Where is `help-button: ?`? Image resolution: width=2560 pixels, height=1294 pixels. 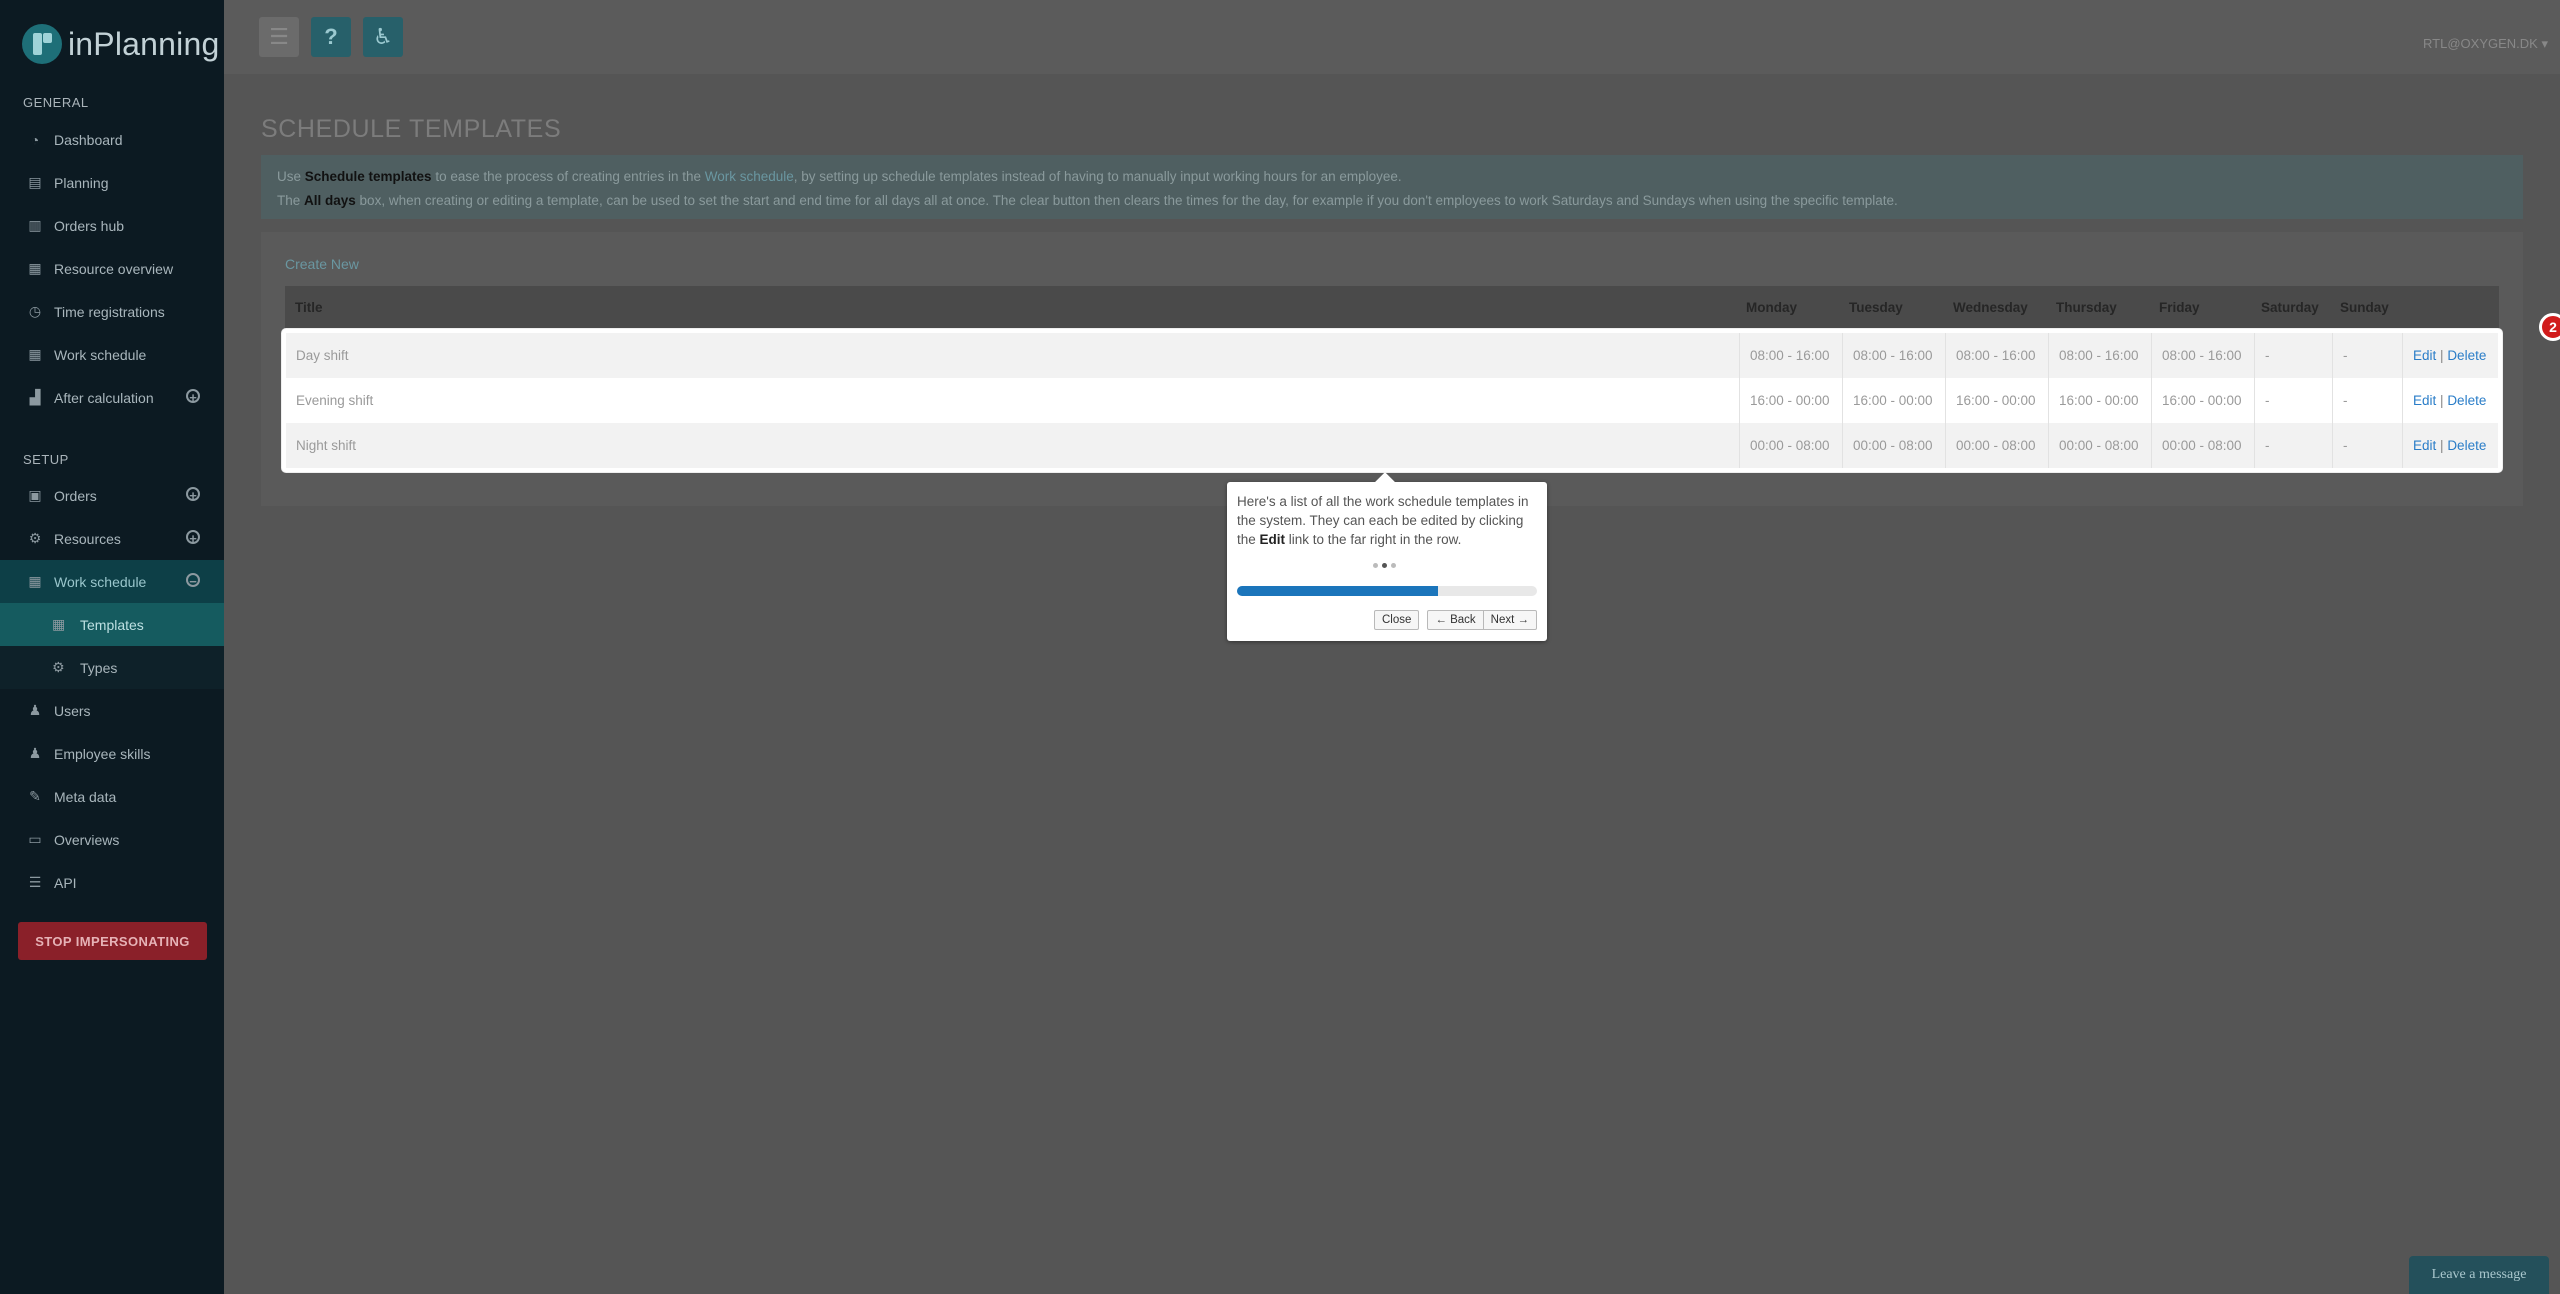
help-button: ? is located at coordinates (331, 37).